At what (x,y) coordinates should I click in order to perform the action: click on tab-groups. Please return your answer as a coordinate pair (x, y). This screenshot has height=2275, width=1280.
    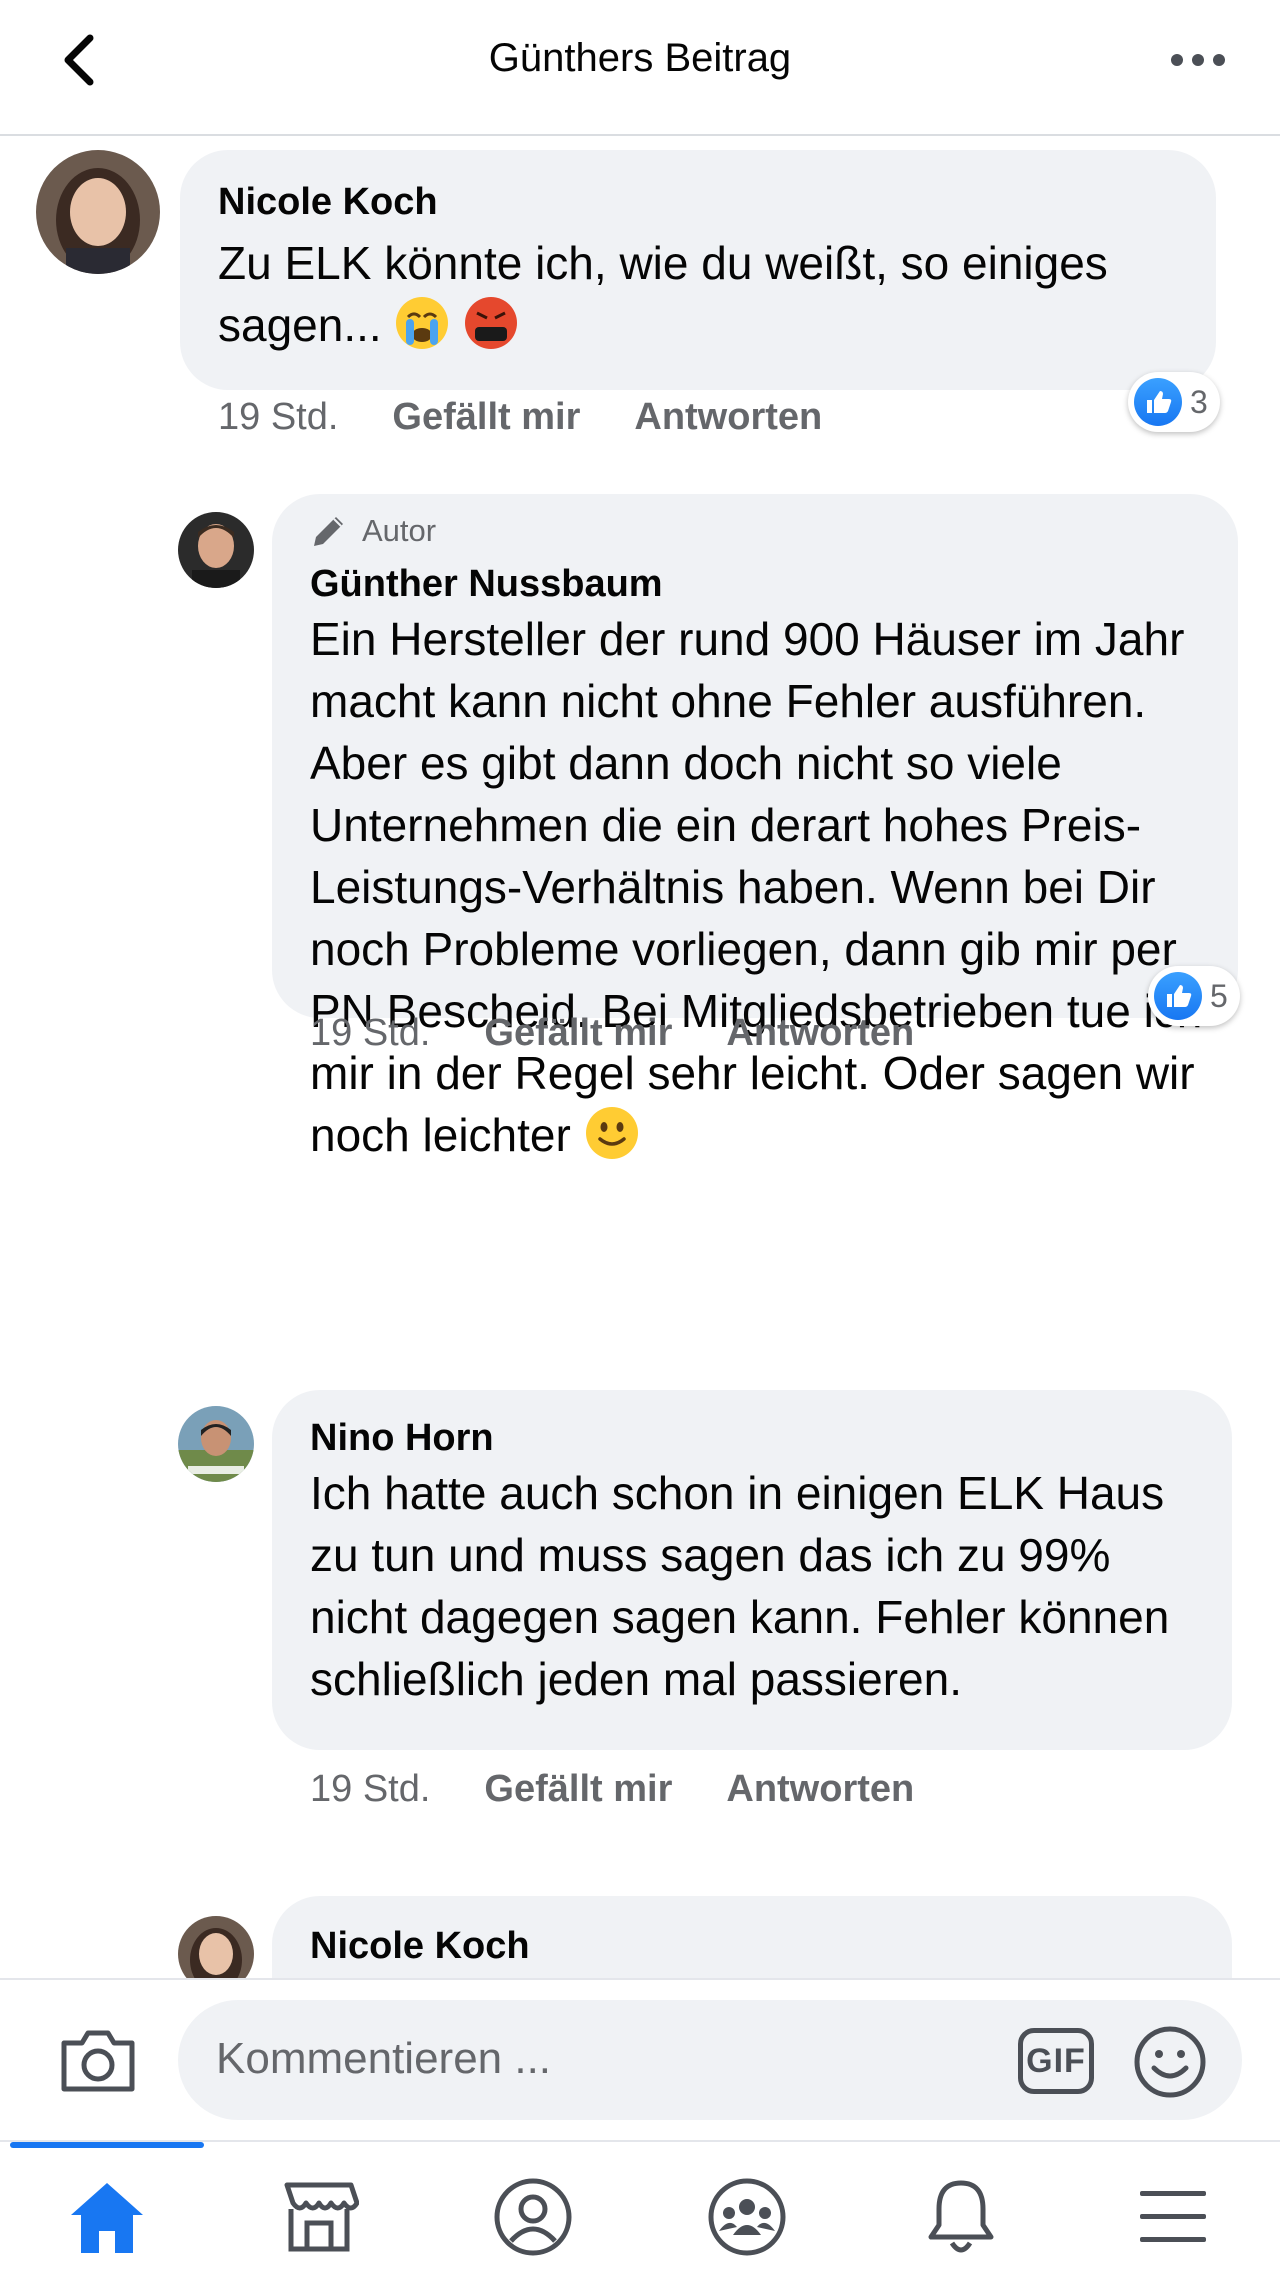
    Looking at the image, I should click on (747, 2217).